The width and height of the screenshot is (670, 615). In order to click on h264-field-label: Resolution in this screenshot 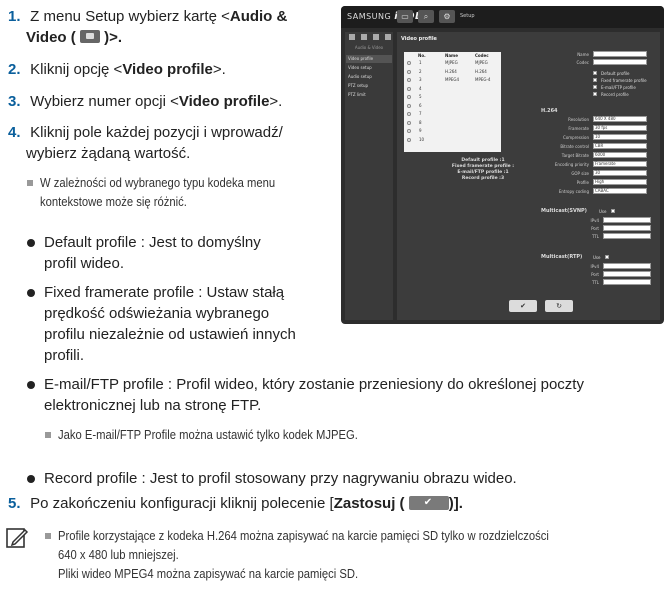, I will do `click(578, 119)`.